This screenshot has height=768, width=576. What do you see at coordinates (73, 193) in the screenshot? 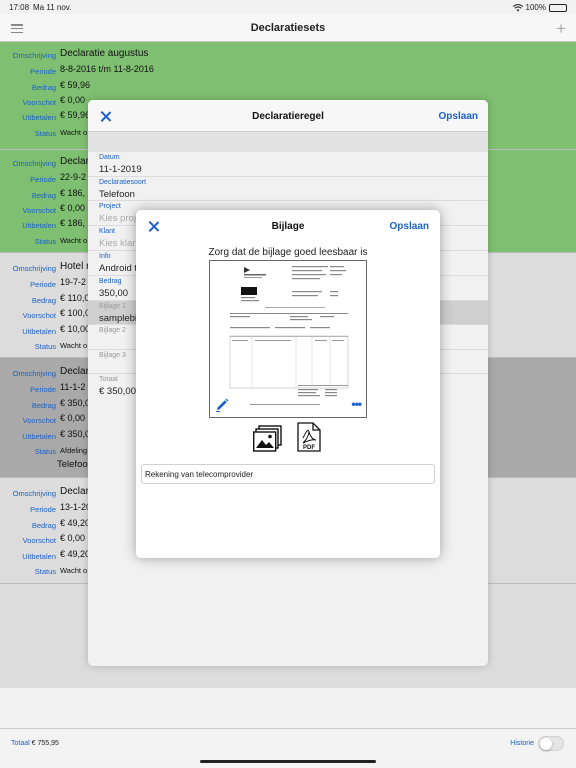
I see `set-bedrag: € 186,` at bounding box center [73, 193].